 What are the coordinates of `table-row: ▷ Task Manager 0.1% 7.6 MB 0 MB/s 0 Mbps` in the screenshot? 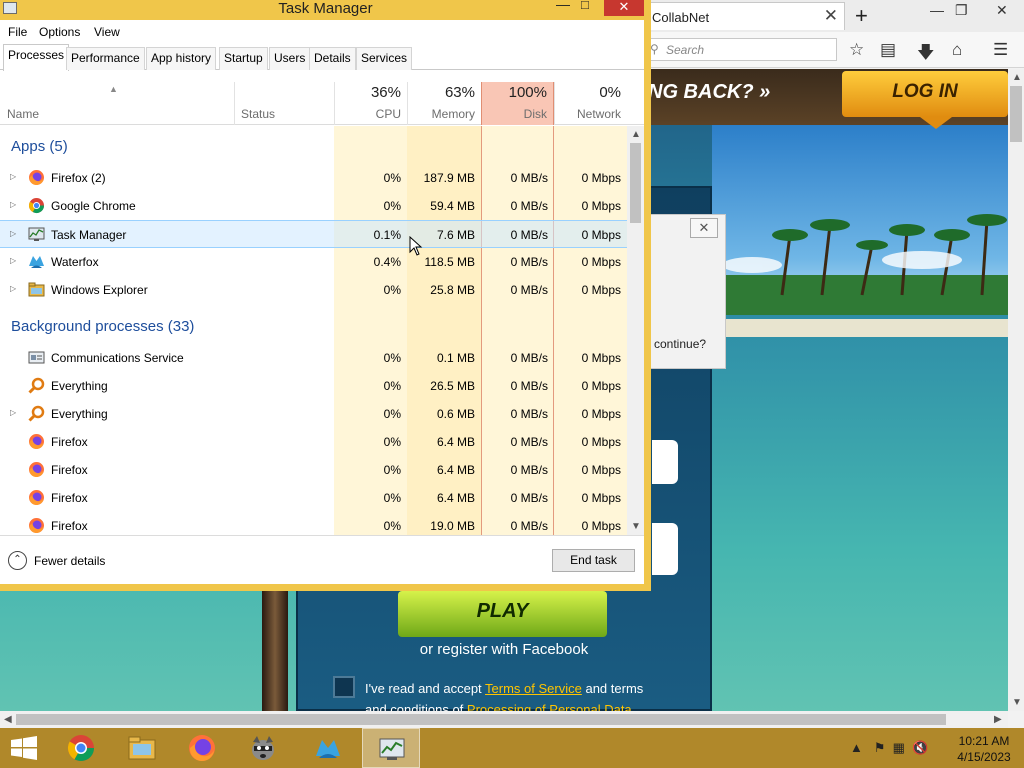 It's located at (313, 234).